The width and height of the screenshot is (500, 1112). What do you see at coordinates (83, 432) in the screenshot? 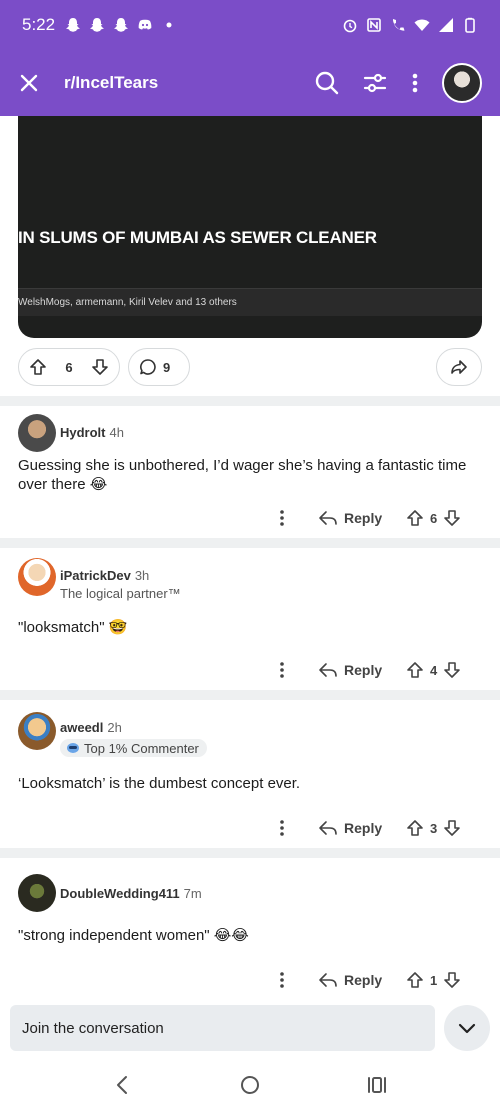
I see `author-name: Hydrolt` at bounding box center [83, 432].